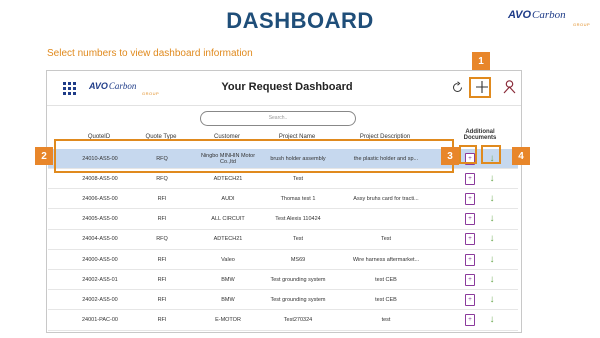 The height and width of the screenshot is (338, 600). What do you see at coordinates (228, 198) in the screenshot?
I see `cell-customer: AUDI` at bounding box center [228, 198].